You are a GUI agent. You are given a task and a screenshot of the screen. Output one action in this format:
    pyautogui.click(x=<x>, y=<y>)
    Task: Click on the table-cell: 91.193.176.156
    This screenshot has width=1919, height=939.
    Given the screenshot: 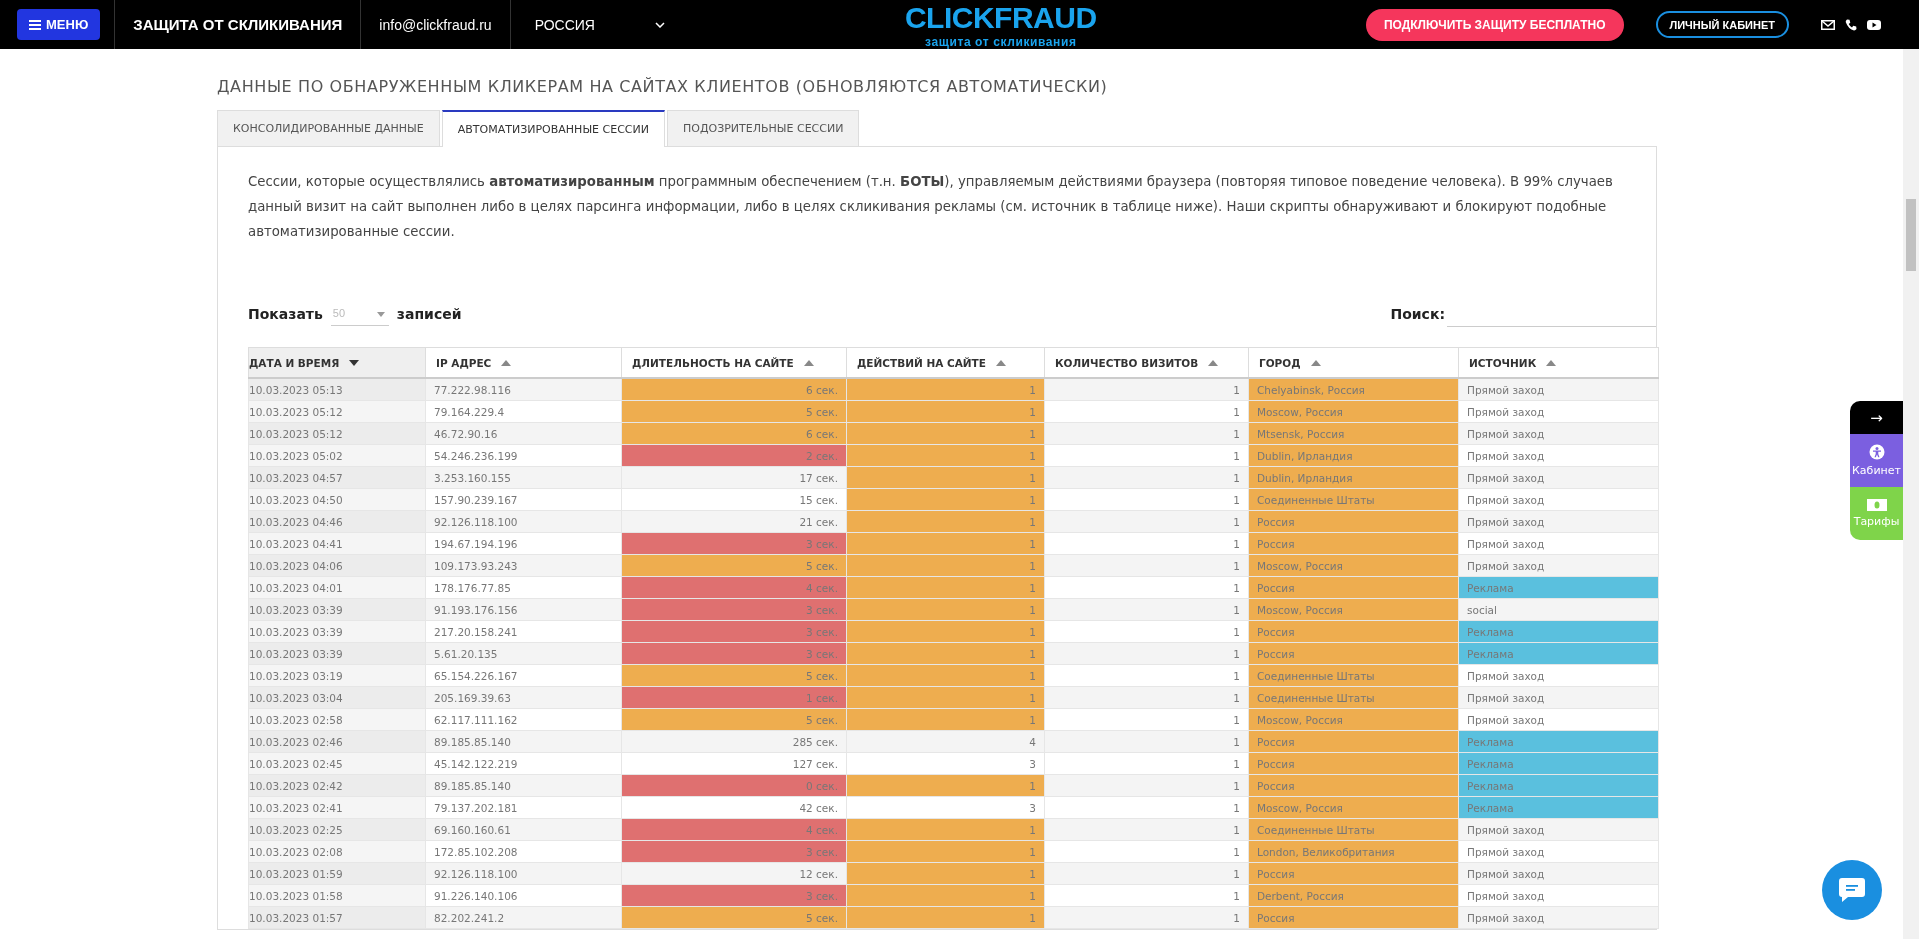 What is the action you would take?
    pyautogui.click(x=523, y=609)
    